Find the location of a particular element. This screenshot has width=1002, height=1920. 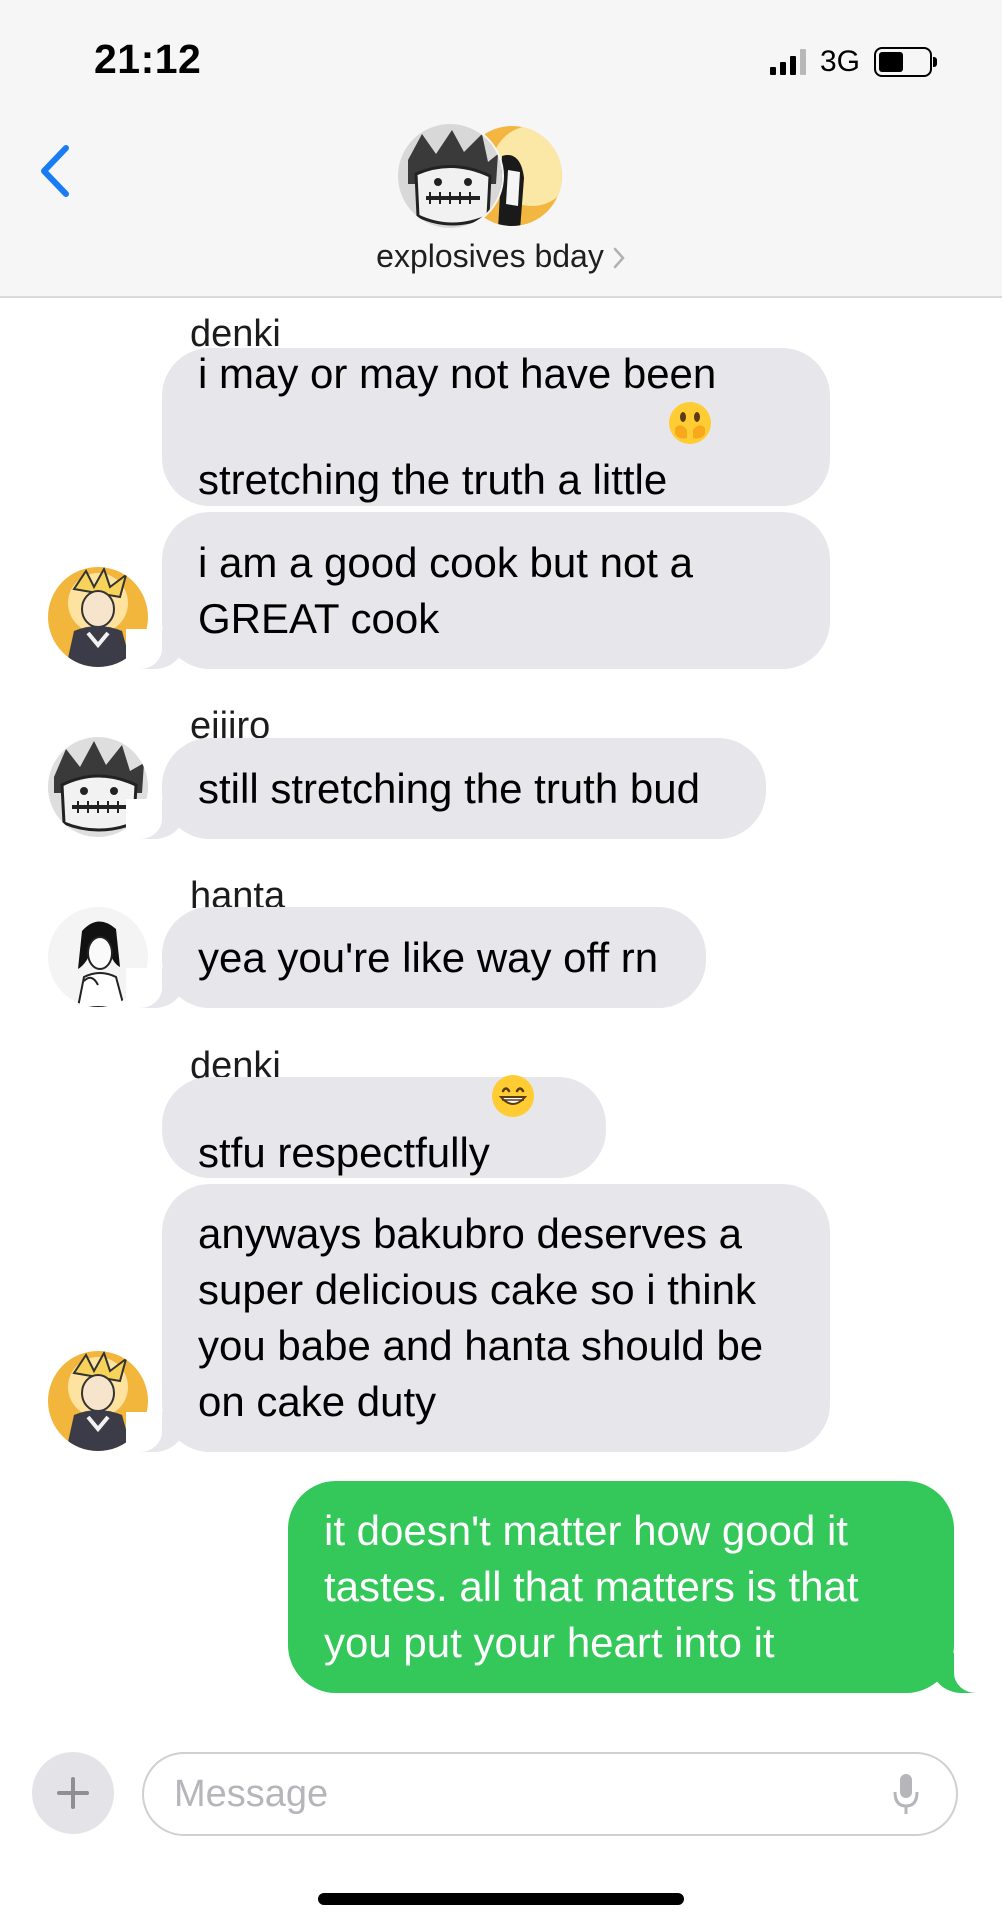

avatar-group-member-front is located at coordinates (450, 176).